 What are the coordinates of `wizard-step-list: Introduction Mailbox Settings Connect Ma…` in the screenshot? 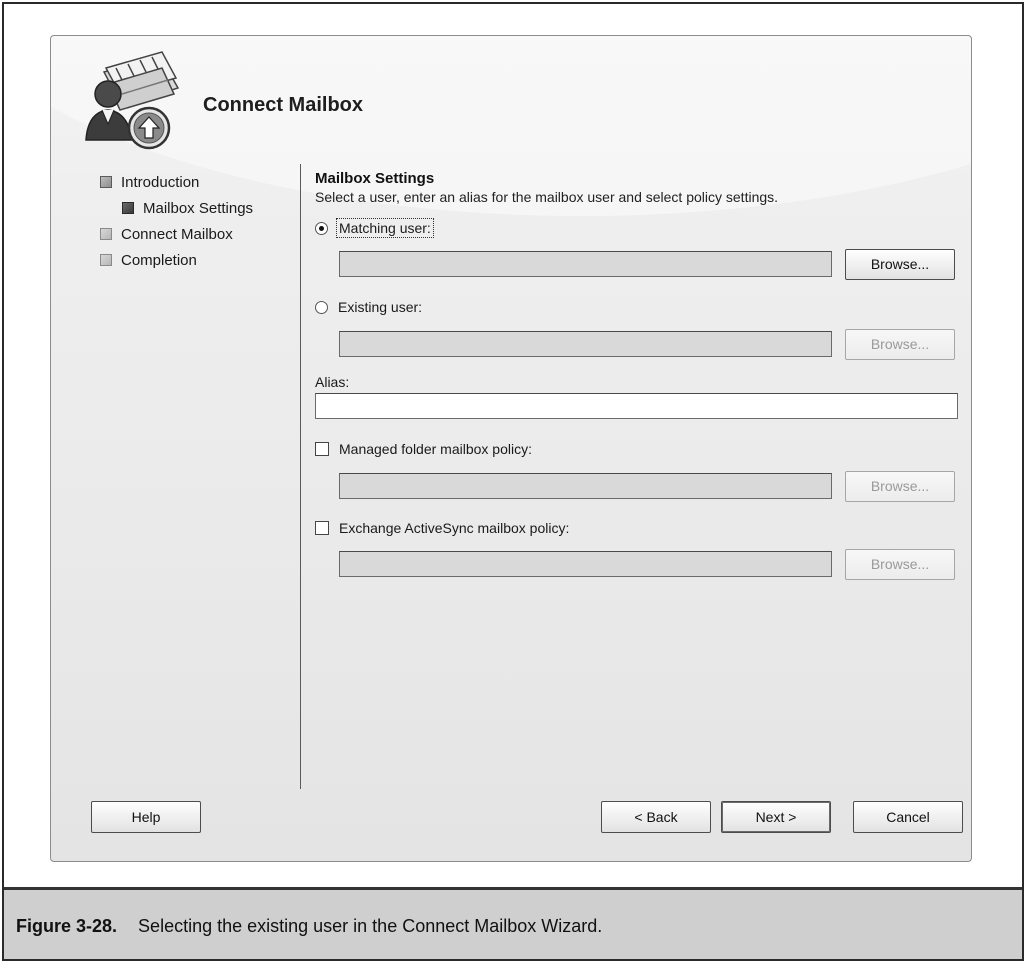 It's located at (200, 221).